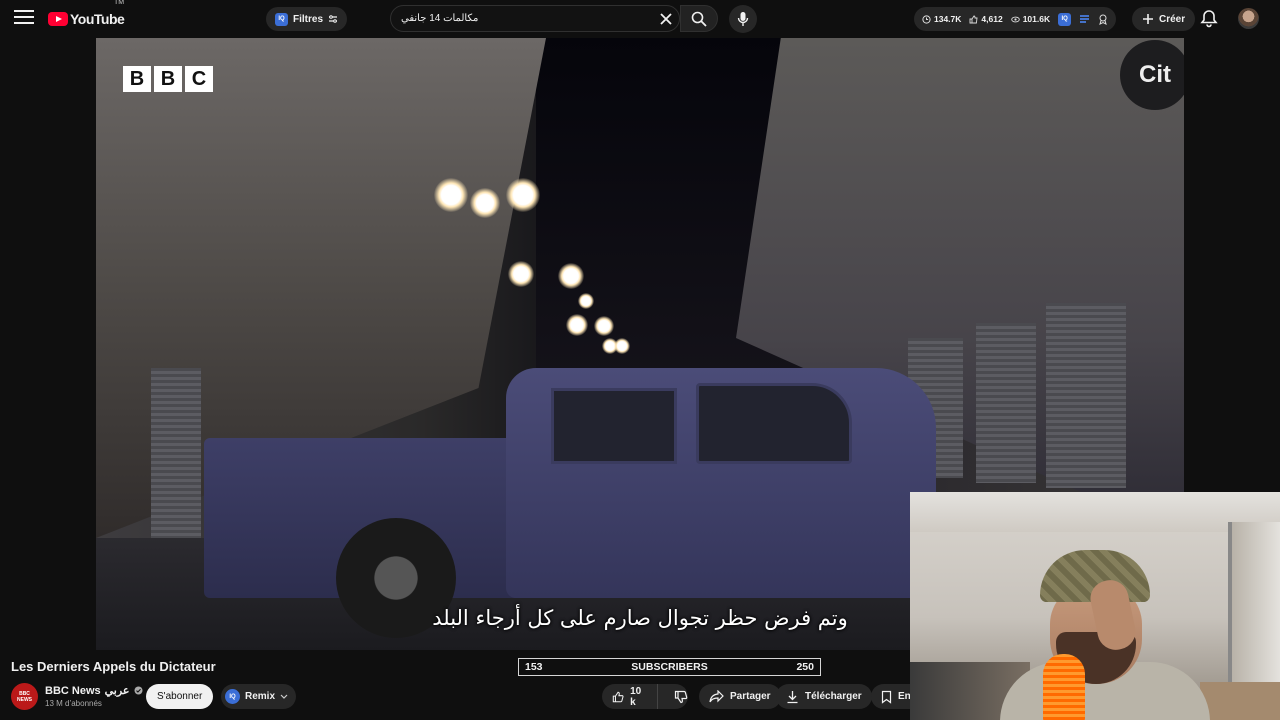  I want to click on channel-name: BBC News عربي, so click(94, 690).